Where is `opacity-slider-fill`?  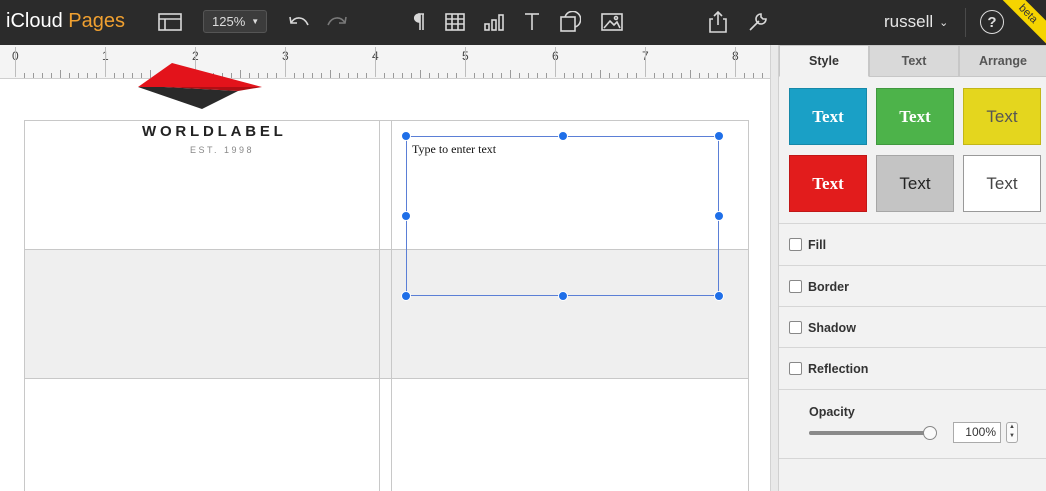
opacity-slider-fill is located at coordinates (870, 433).